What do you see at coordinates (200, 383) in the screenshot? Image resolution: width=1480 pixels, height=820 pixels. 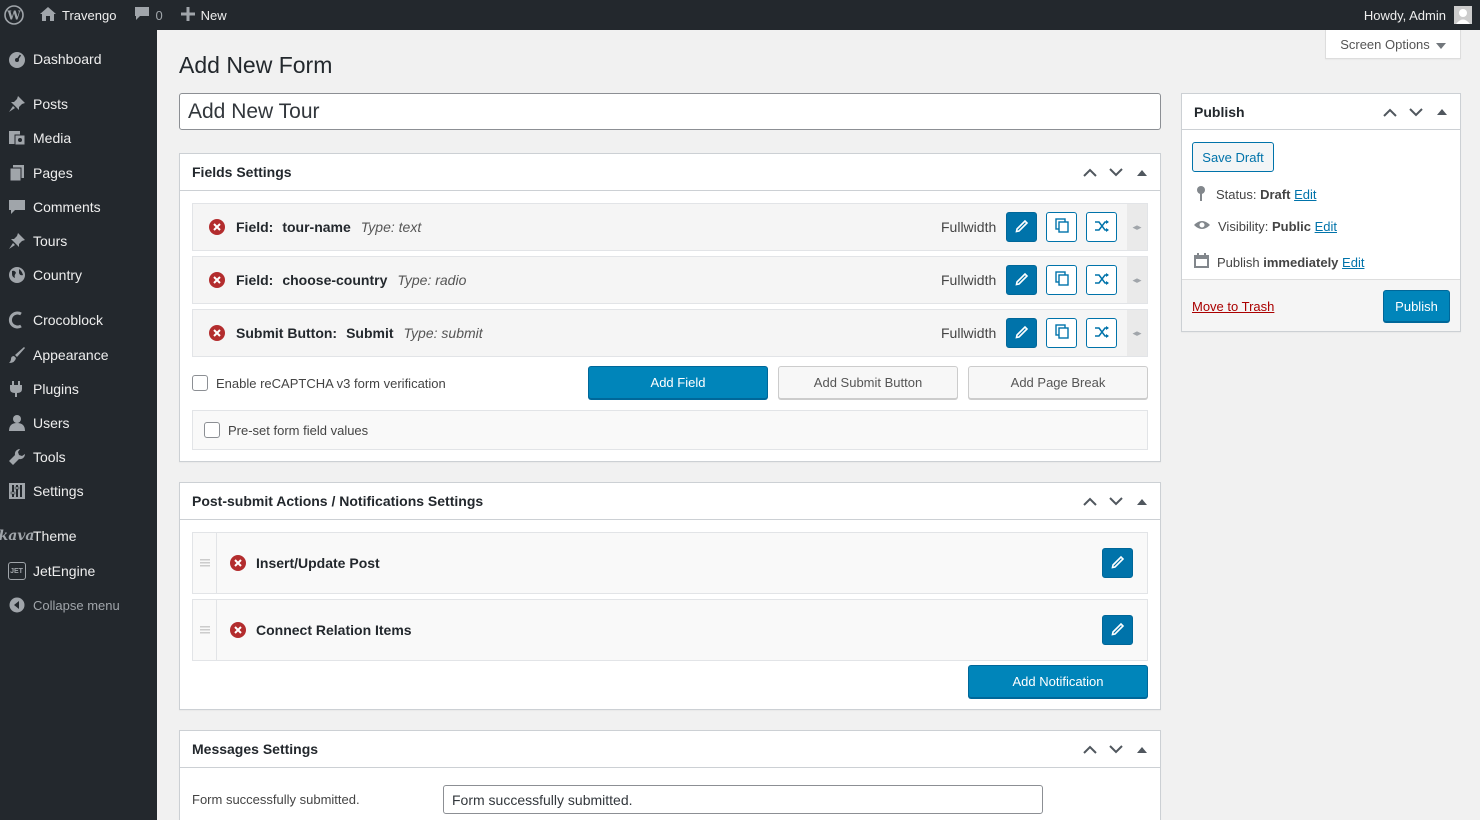 I see `recaptcha-checkbox` at bounding box center [200, 383].